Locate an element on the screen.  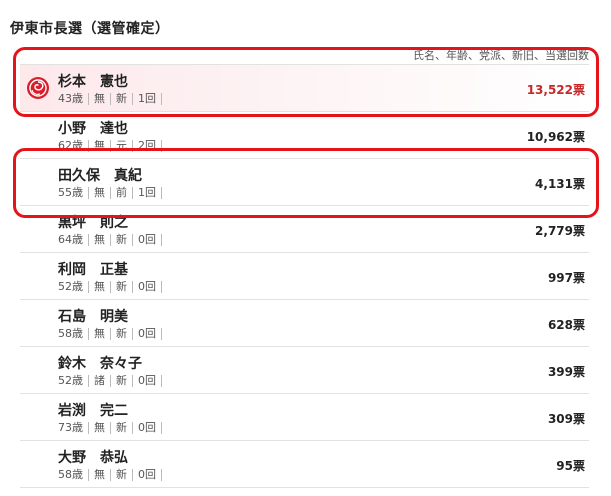
page-title: 伊東市長選（選管確定） is located at coordinates (90, 29).